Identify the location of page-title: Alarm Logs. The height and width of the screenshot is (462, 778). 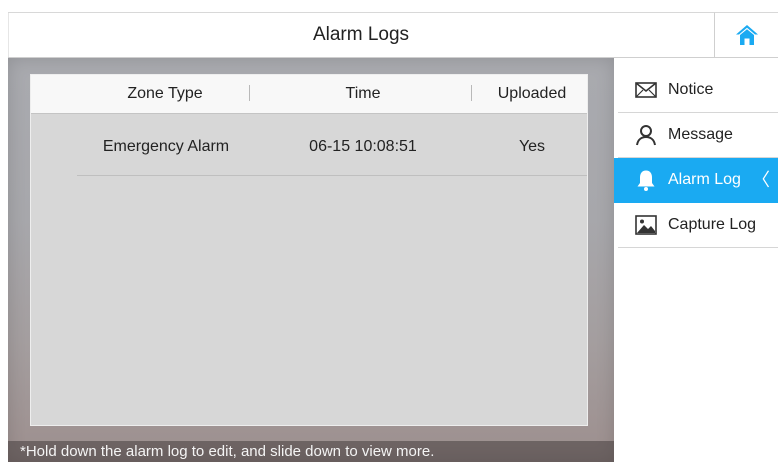
(361, 34).